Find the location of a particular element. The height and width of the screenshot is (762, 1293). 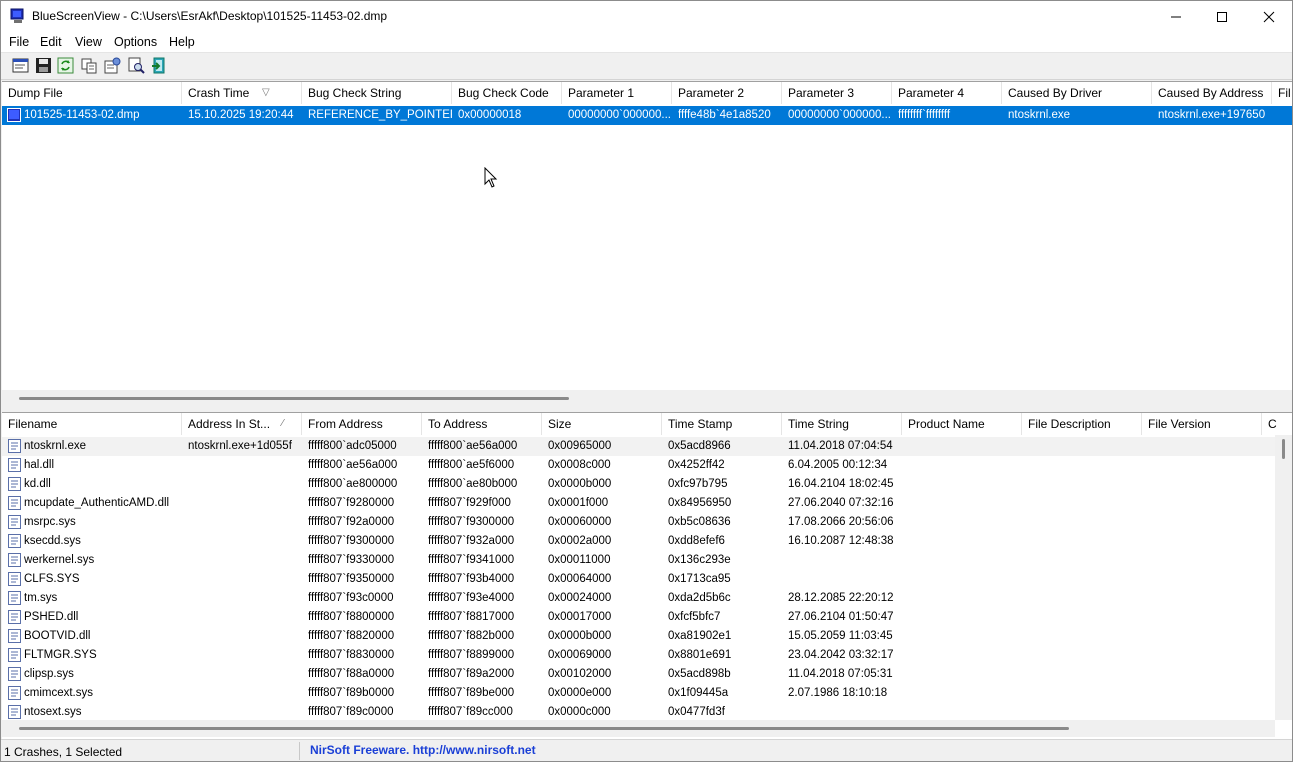

menu-options: Options is located at coordinates (135, 42).